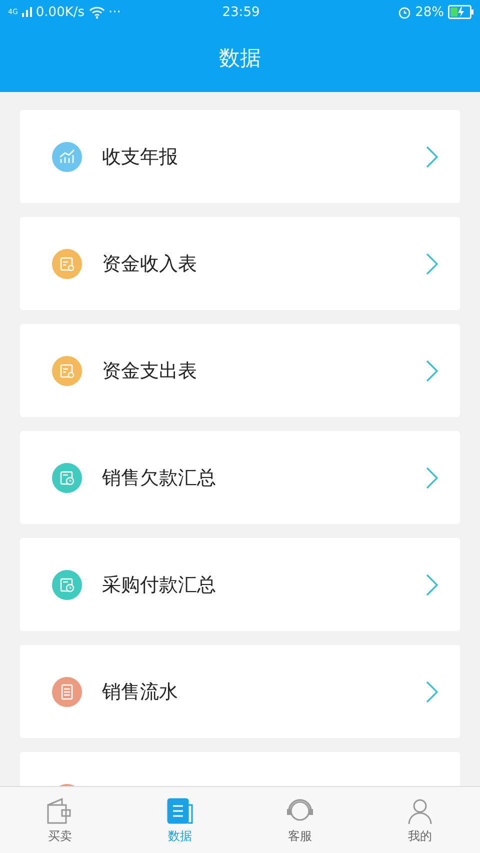  What do you see at coordinates (461, 12) in the screenshot?
I see `battery-charging-icon` at bounding box center [461, 12].